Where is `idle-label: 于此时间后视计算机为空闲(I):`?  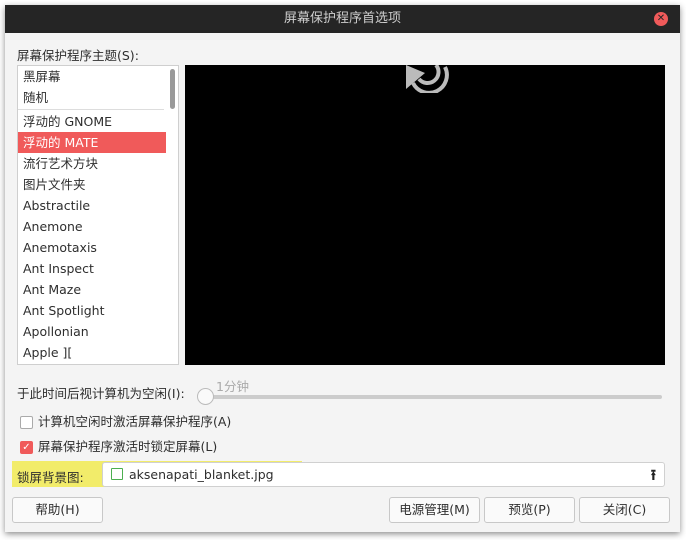 idle-label: 于此时间后视计算机为空闲(I): is located at coordinates (101, 393).